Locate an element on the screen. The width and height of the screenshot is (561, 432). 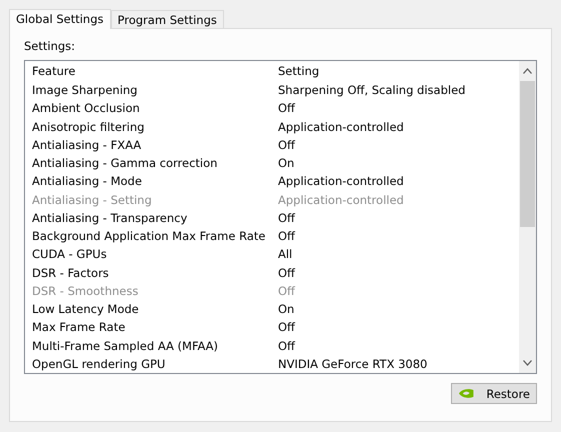
feature-cell: Max Frame Rate is located at coordinates (155, 327).